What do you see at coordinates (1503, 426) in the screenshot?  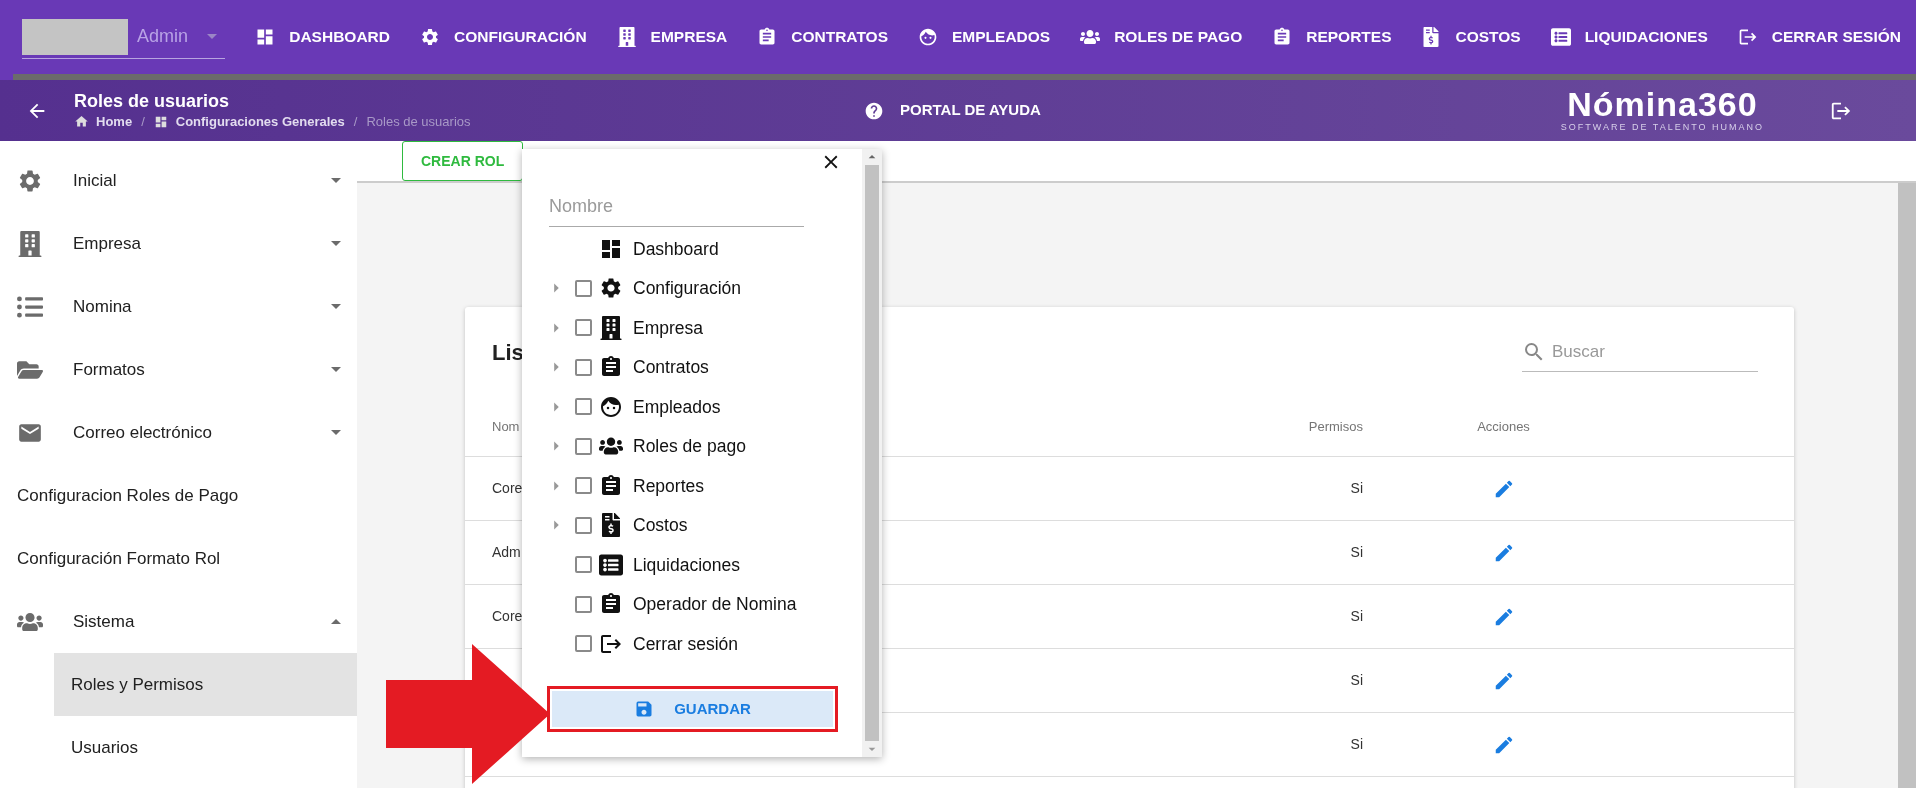 I see `column-header: Acciones` at bounding box center [1503, 426].